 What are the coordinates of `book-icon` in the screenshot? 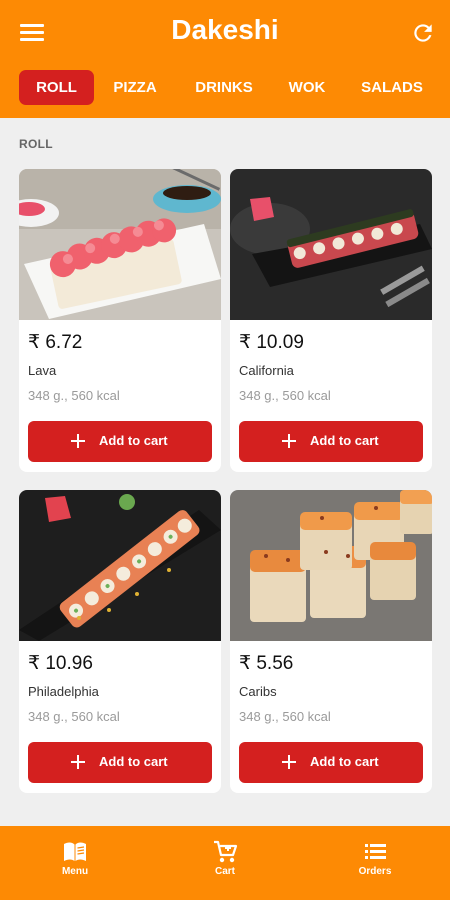 It's located at (75, 851).